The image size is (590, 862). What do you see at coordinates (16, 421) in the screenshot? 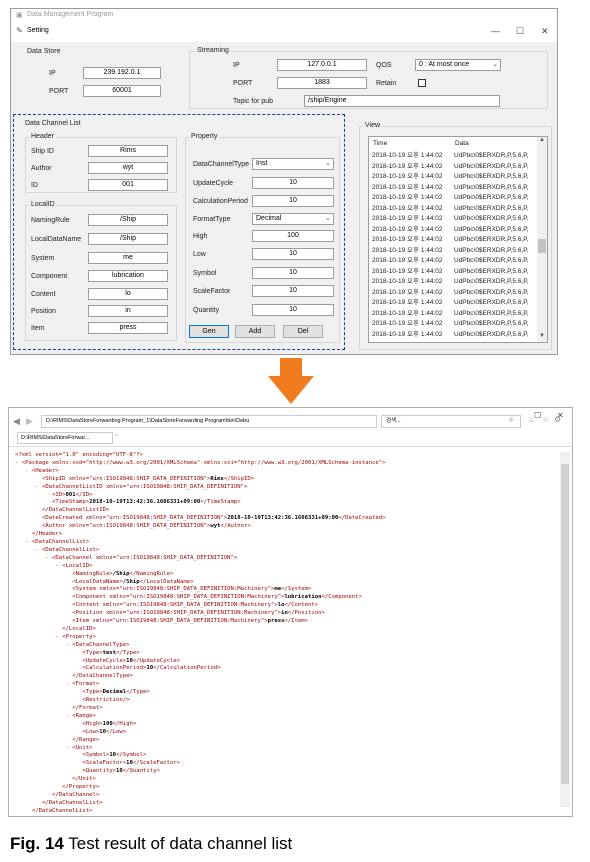
I see `back-icon: ◀` at bounding box center [16, 421].